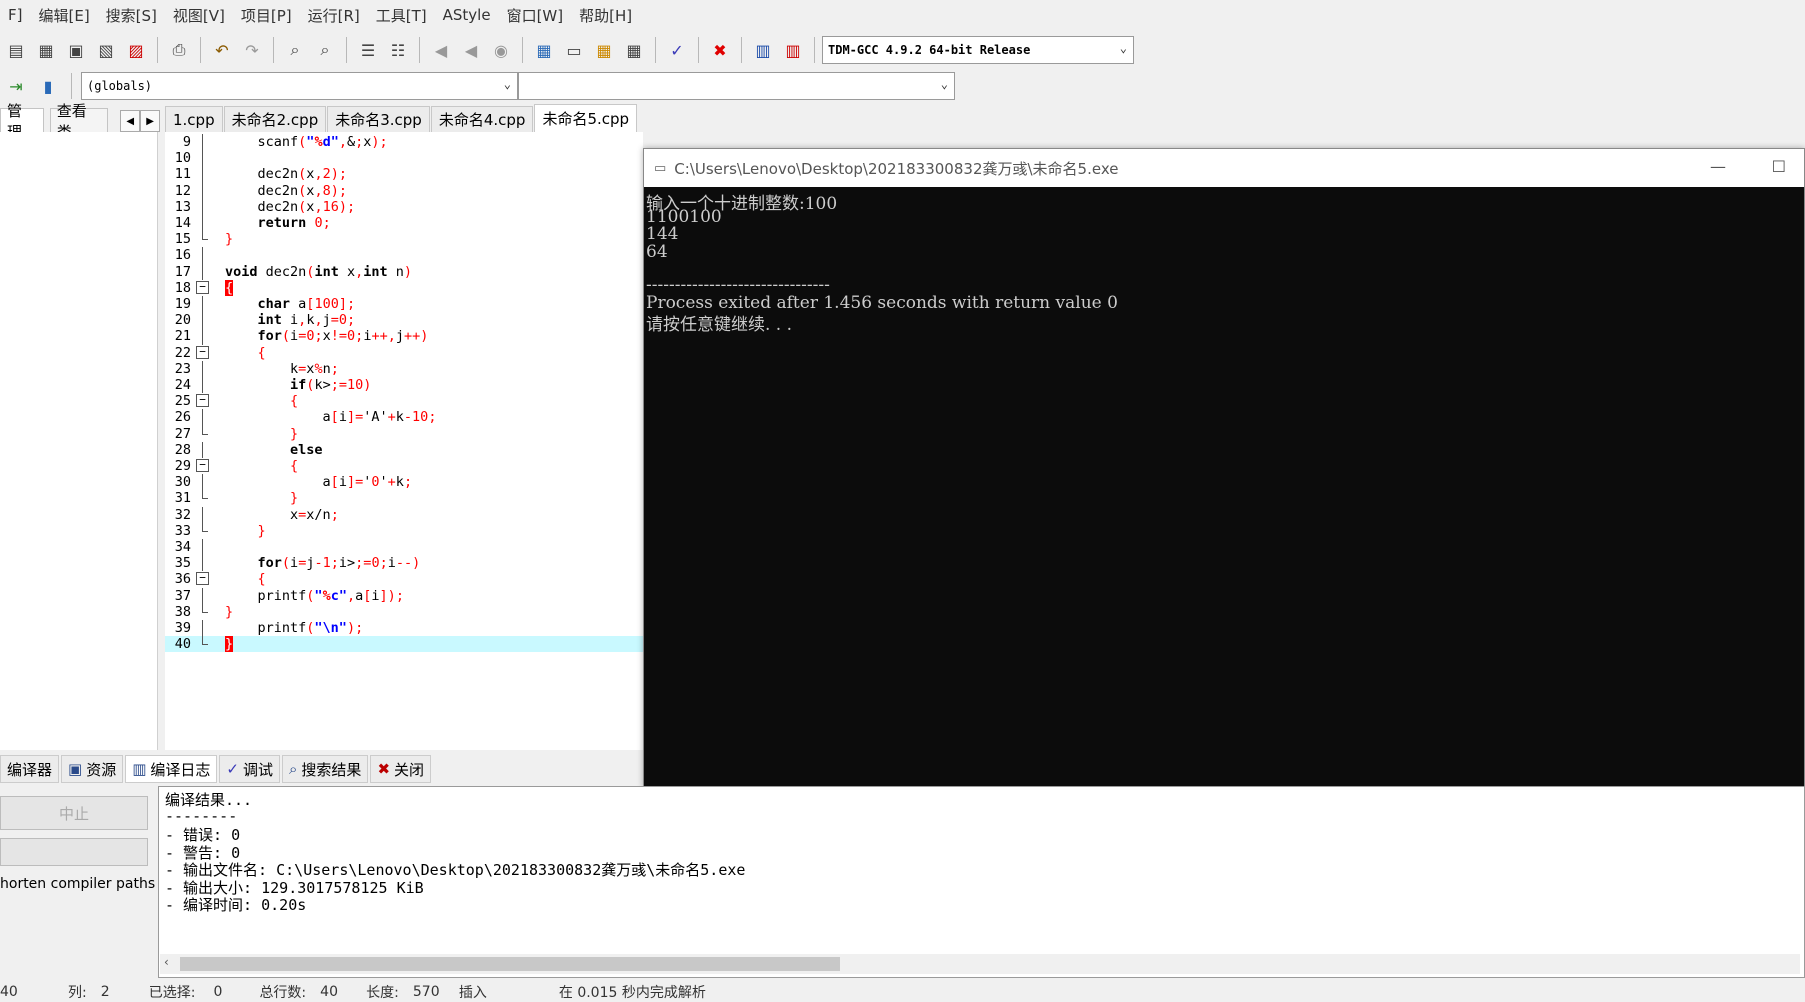 This screenshot has height=1002, width=1805. I want to click on member-select: ⌄, so click(736, 86).